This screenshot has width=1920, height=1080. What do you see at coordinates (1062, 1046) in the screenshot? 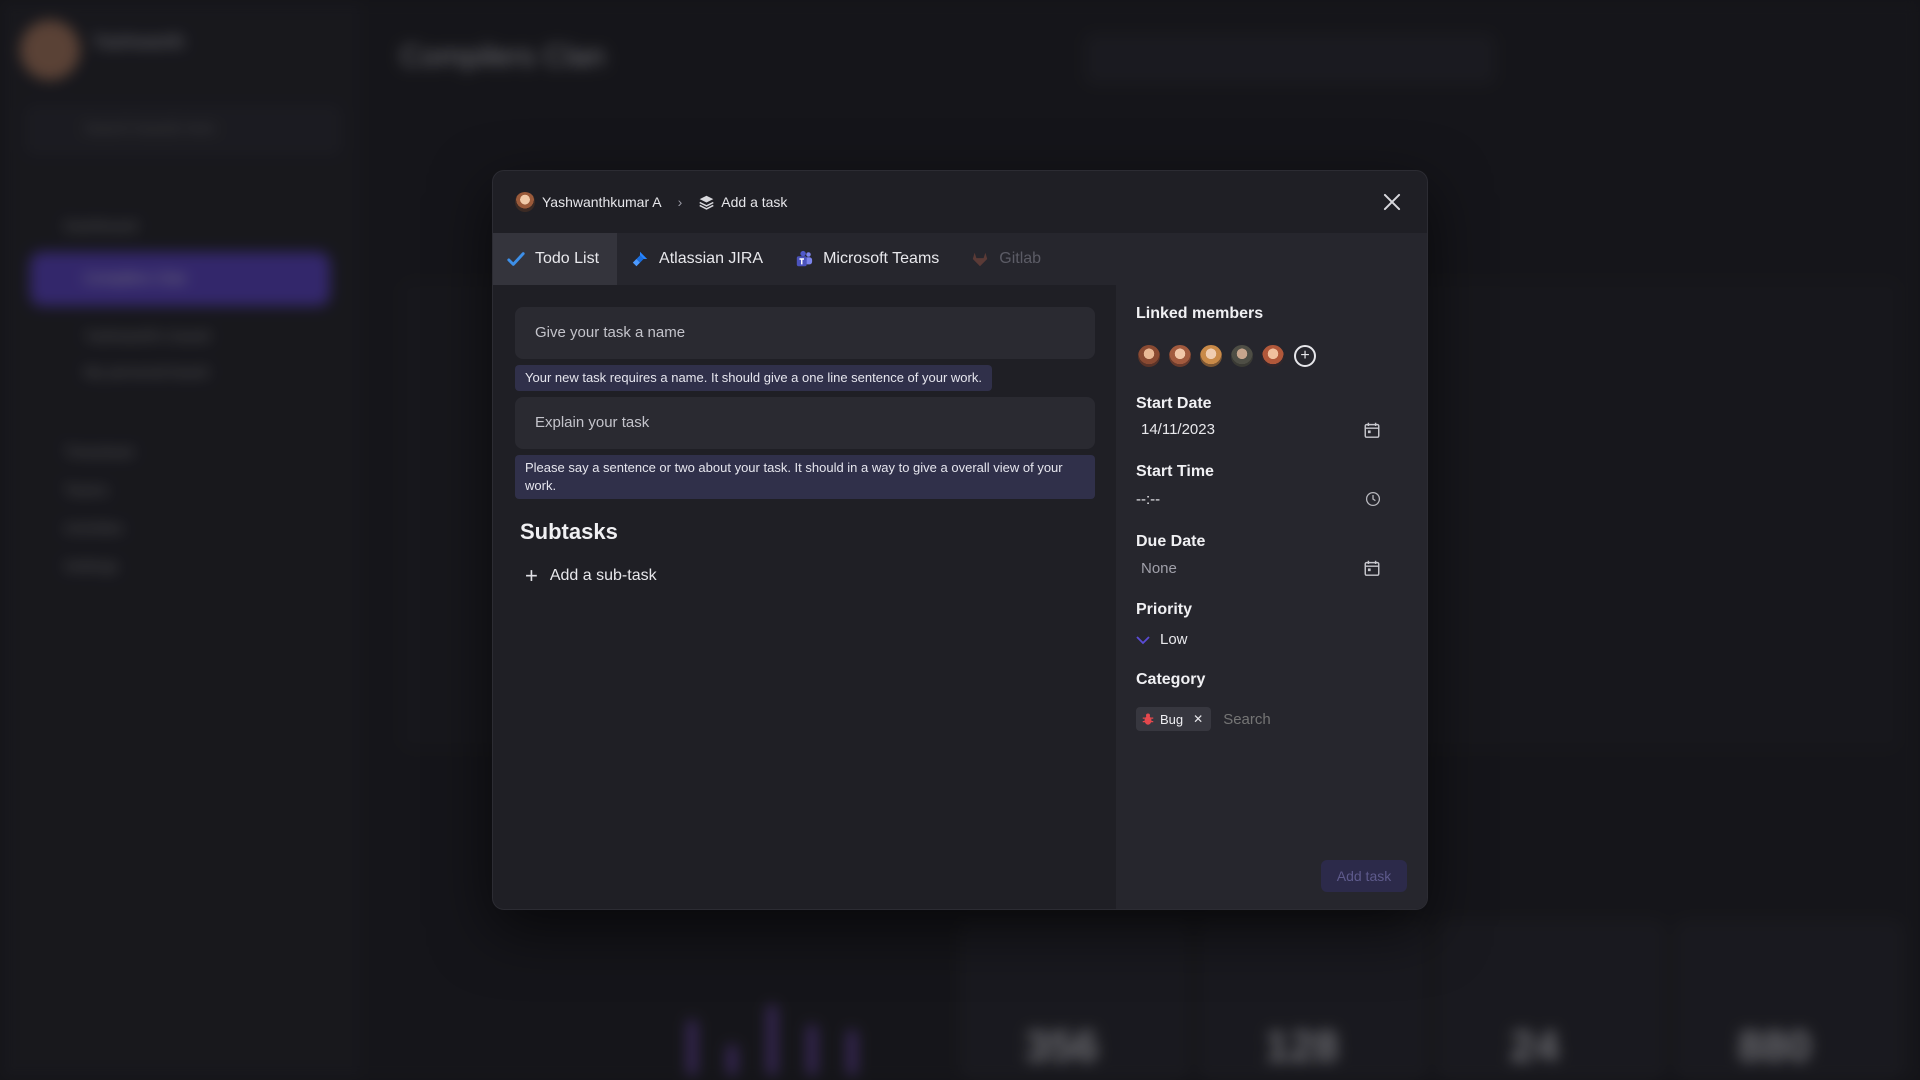
I see `background-card-number: 356` at bounding box center [1062, 1046].